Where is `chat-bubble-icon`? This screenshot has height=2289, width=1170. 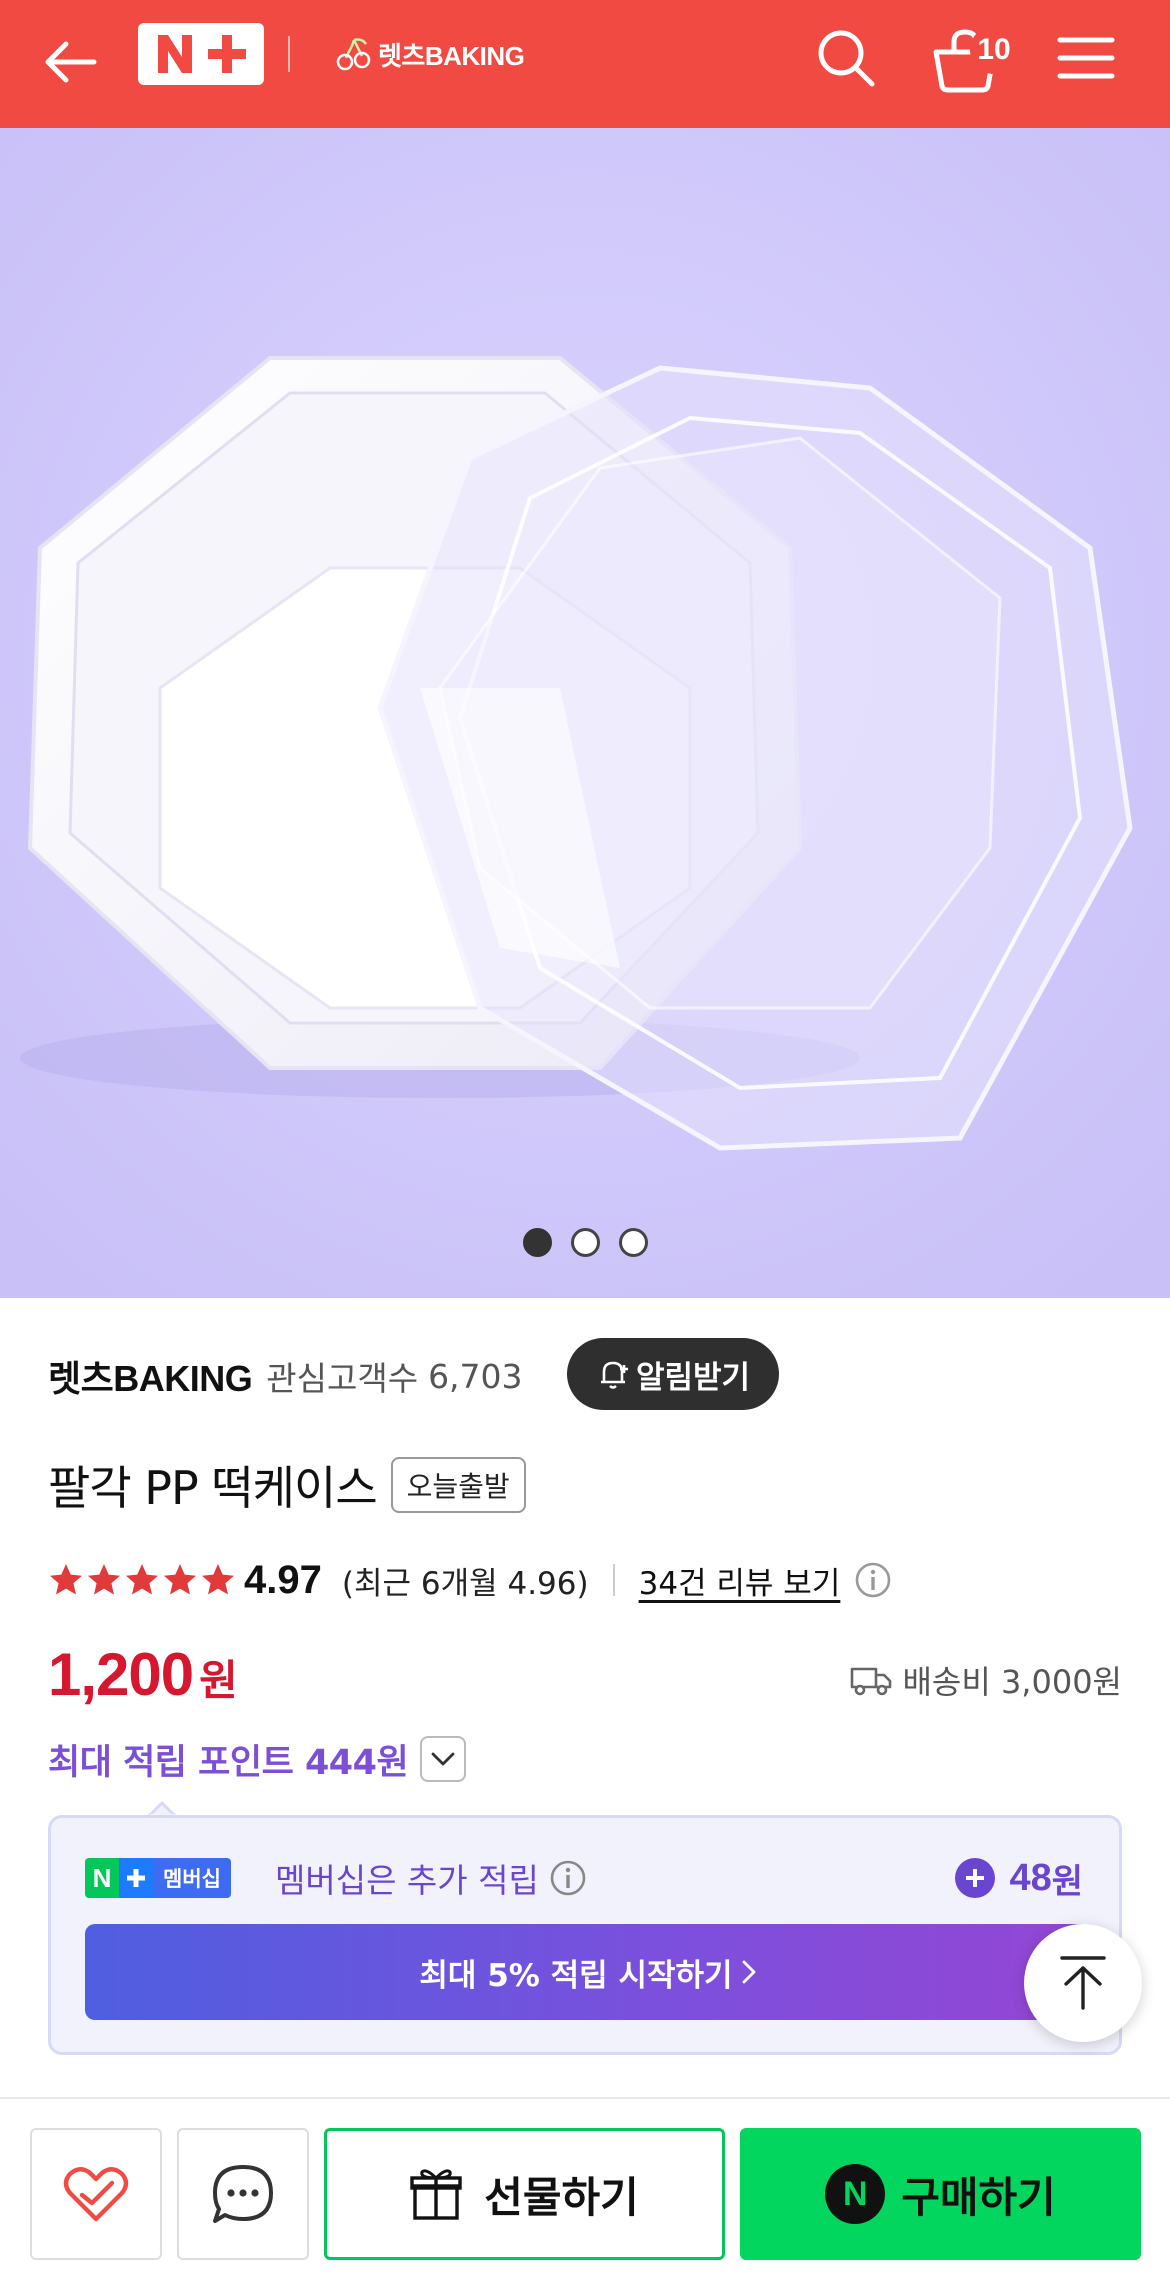
chat-bubble-icon is located at coordinates (243, 2194).